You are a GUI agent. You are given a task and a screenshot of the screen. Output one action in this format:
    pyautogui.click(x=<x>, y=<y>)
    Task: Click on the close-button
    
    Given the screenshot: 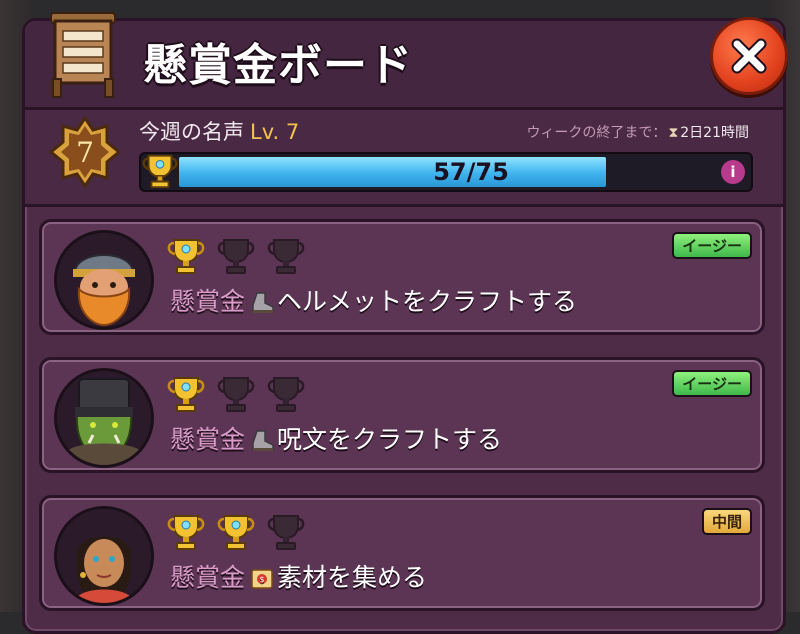 What is the action you would take?
    pyautogui.click(x=749, y=56)
    